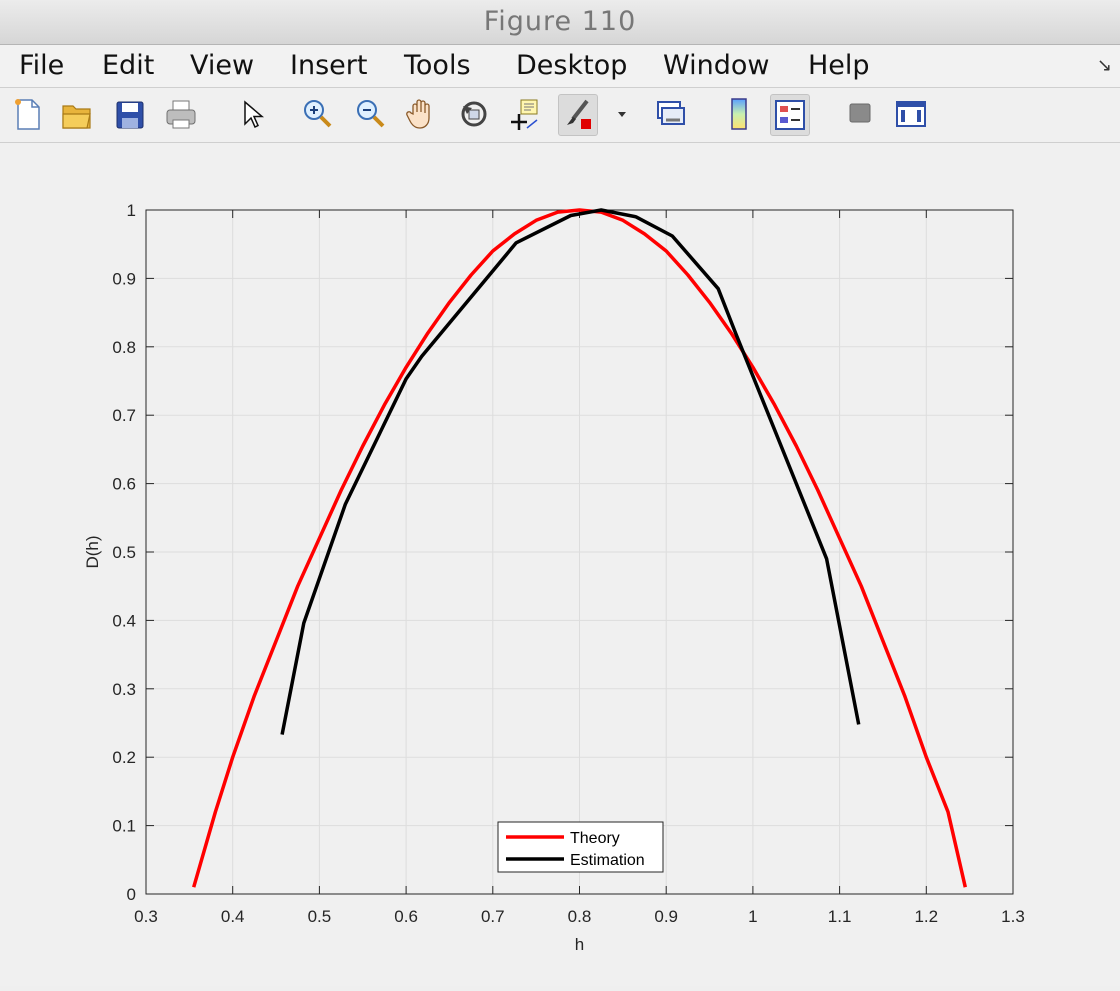  What do you see at coordinates (131, 210) in the screenshot?
I see `y-tick-label: 1` at bounding box center [131, 210].